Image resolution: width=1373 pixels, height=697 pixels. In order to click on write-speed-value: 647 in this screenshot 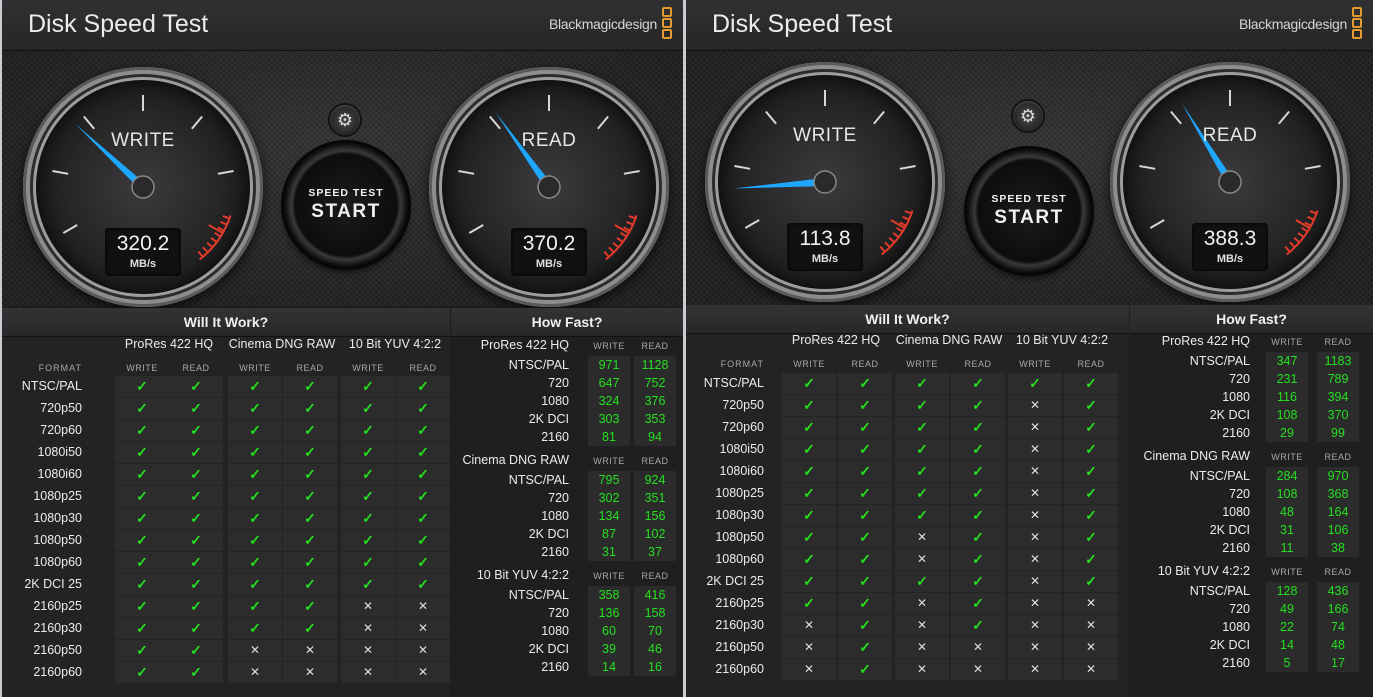, I will do `click(609, 383)`.